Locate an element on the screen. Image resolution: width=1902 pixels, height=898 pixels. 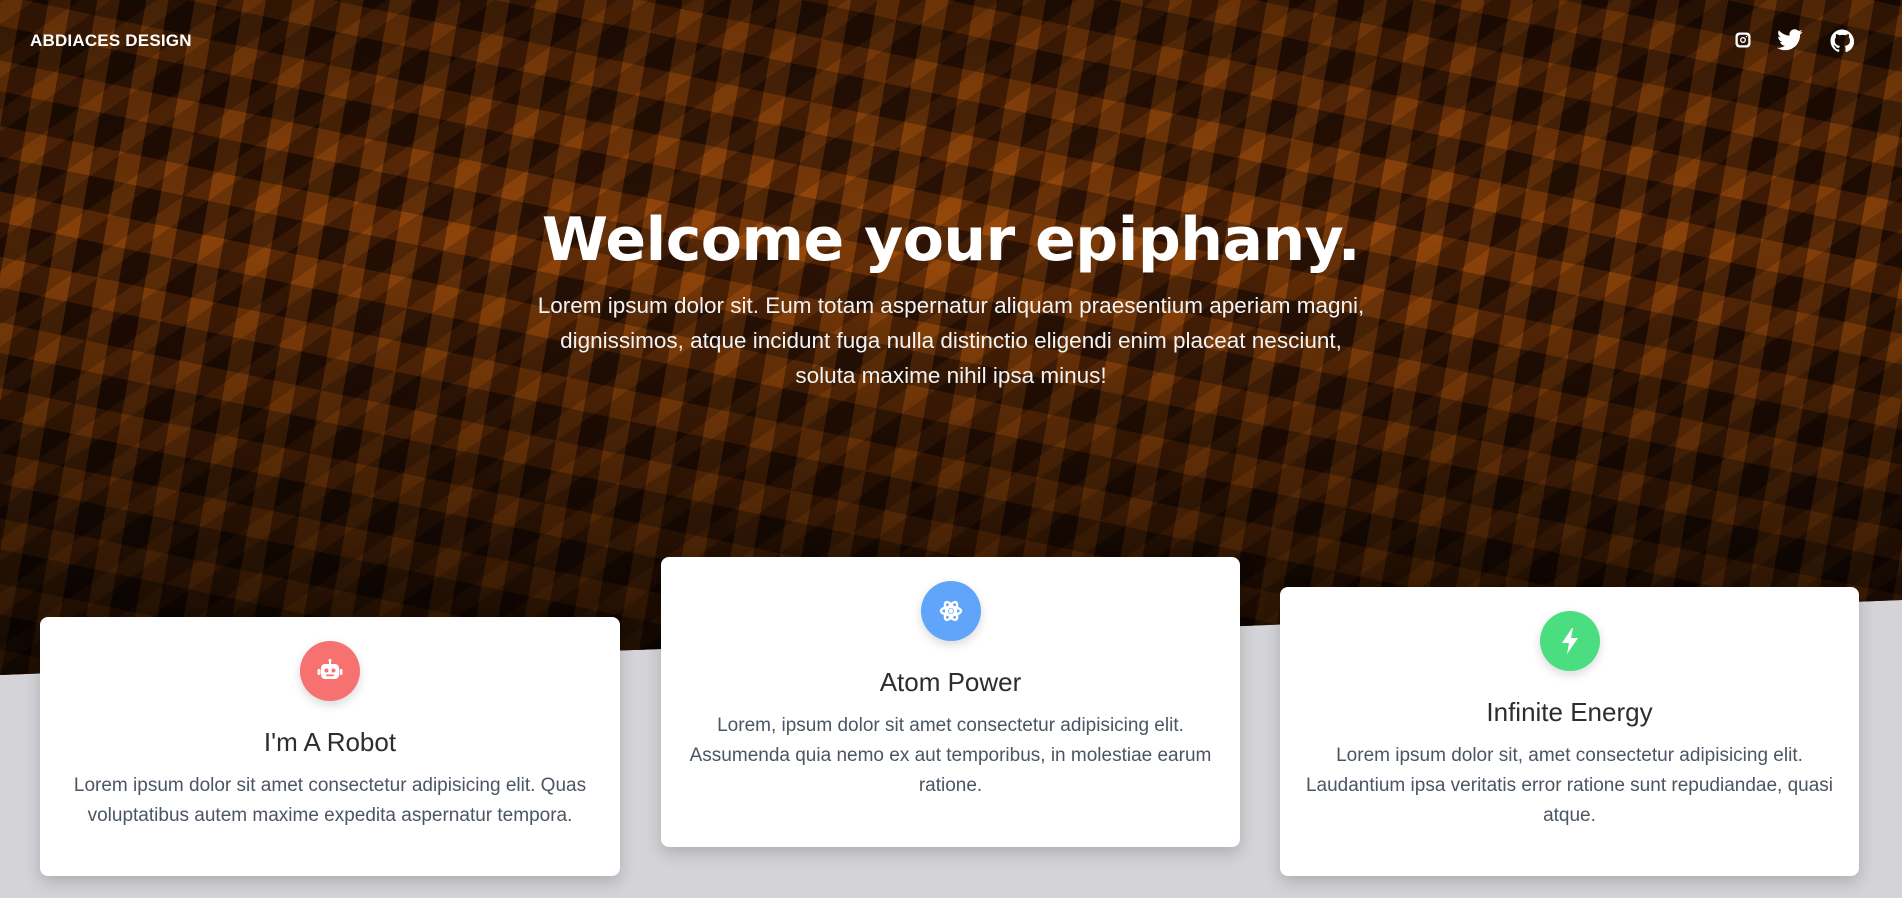
instagram-icon is located at coordinates (1743, 40).